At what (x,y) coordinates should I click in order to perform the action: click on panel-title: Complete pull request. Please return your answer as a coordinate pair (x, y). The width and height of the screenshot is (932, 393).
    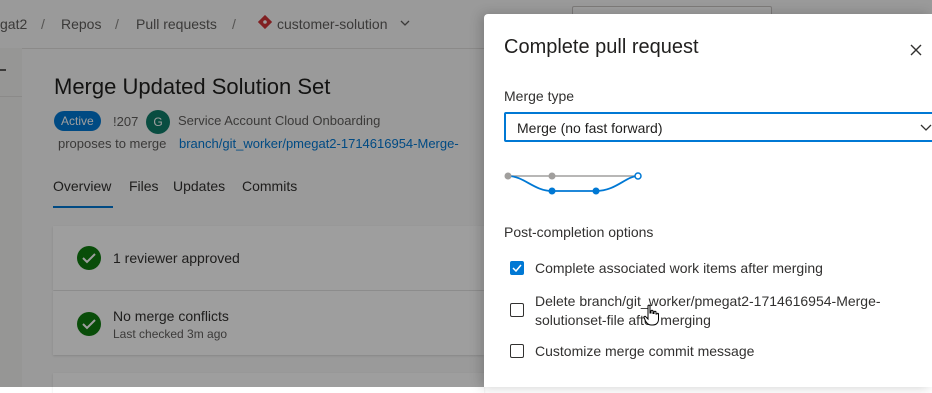
    Looking at the image, I should click on (601, 47).